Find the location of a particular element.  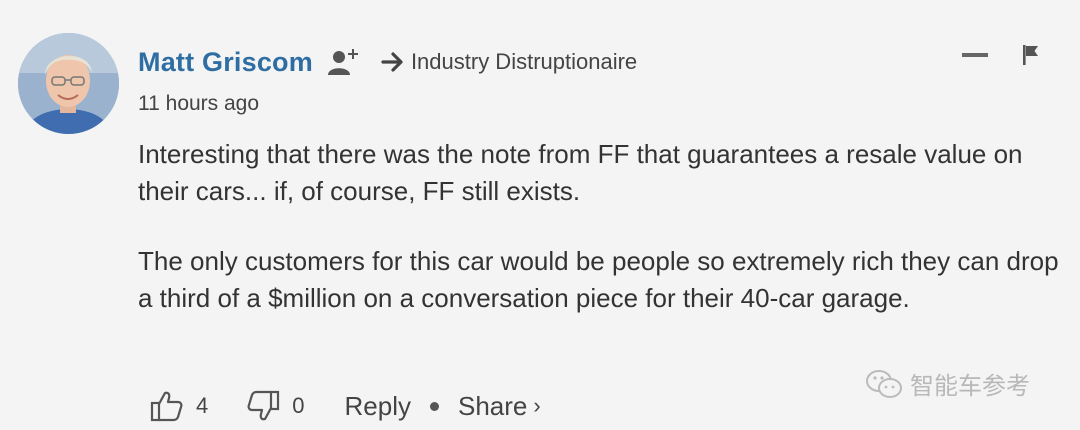

share-label: Share is located at coordinates (492, 405).